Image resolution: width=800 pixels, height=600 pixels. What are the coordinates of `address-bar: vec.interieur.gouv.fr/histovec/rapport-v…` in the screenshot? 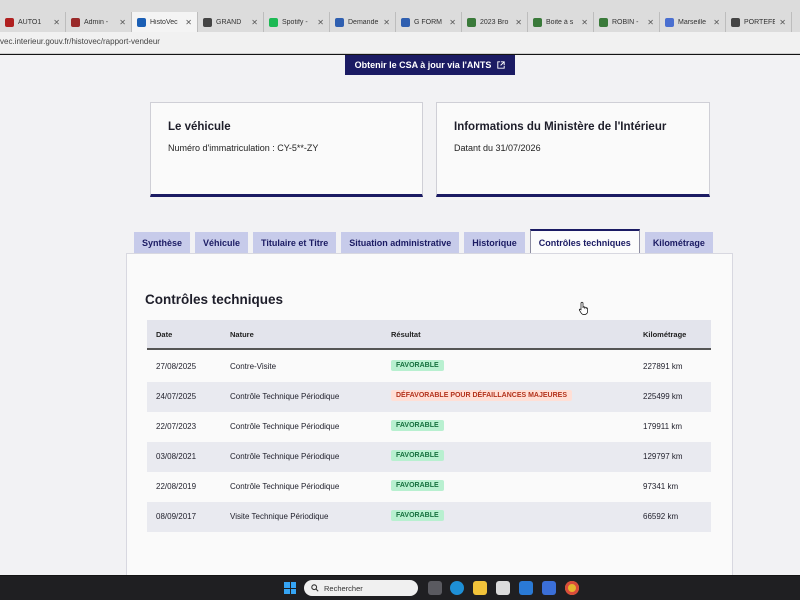 It's located at (400, 43).